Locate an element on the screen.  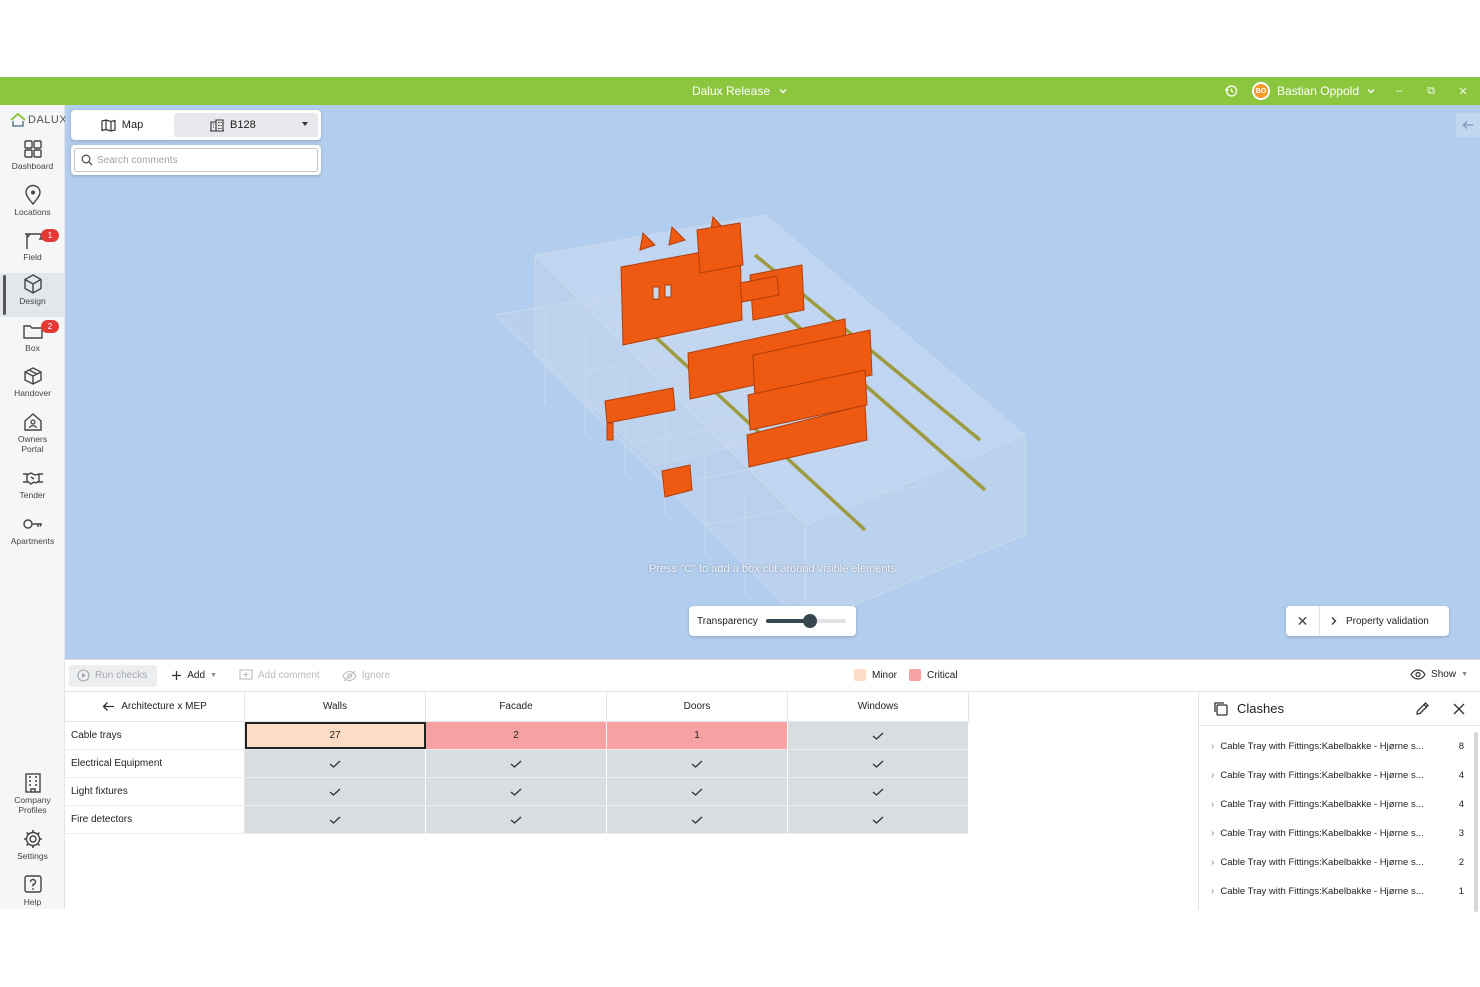
matrix-cell: 2 is located at coordinates (516, 735).